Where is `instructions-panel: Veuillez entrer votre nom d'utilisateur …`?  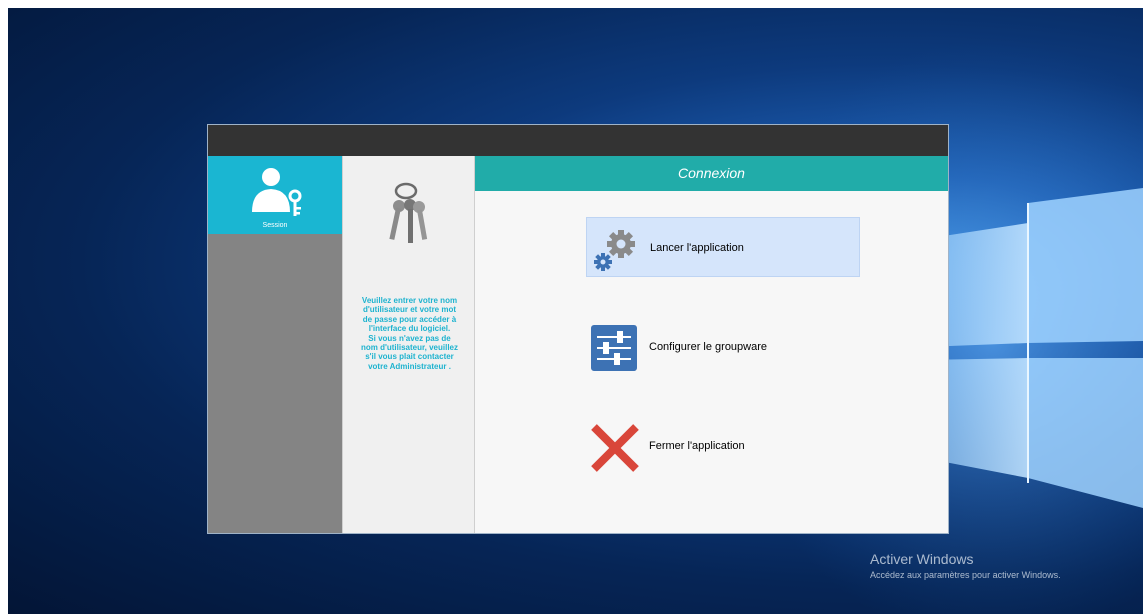
instructions-panel: Veuillez entrer votre nom d'utilisateur … is located at coordinates (408, 344).